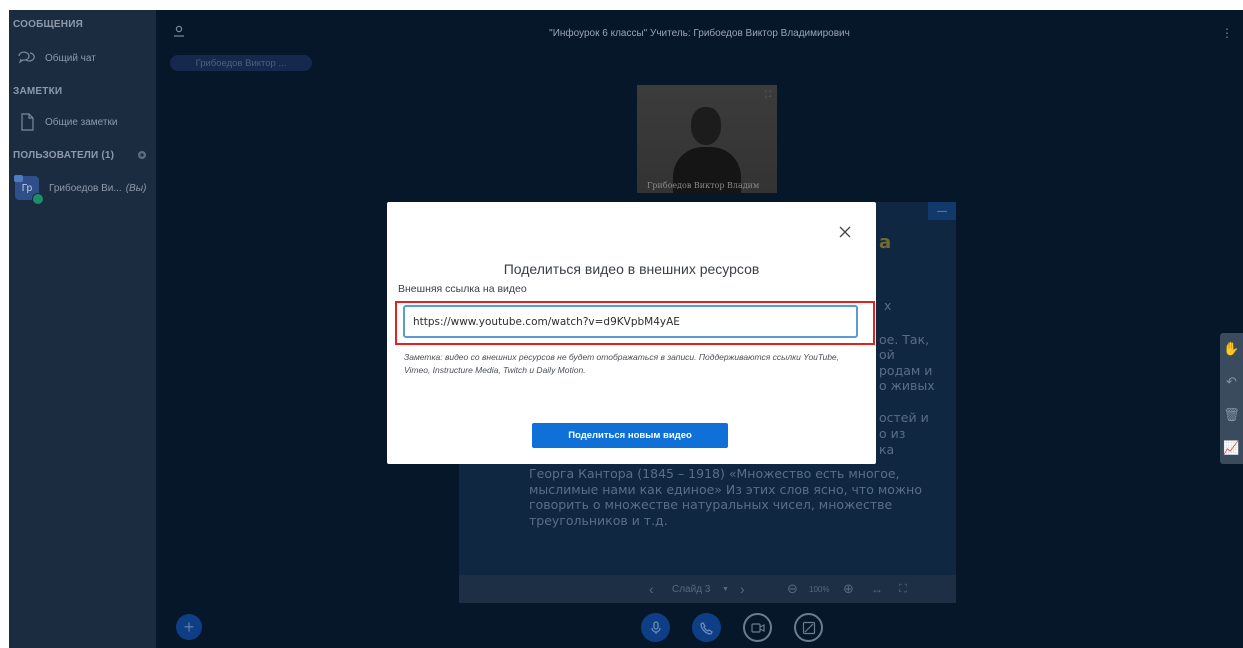 The width and height of the screenshot is (1243, 648). I want to click on undo-icon: ↶, so click(1231, 382).